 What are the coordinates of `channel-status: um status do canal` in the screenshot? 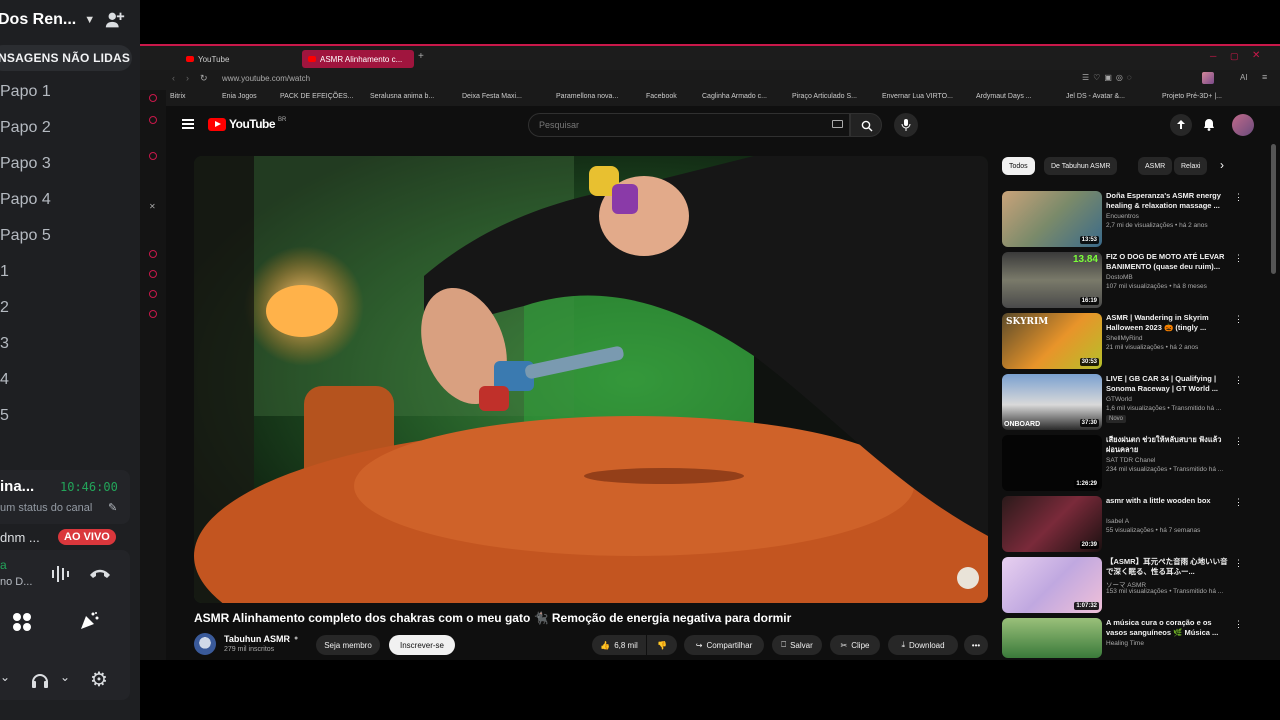 It's located at (46, 508).